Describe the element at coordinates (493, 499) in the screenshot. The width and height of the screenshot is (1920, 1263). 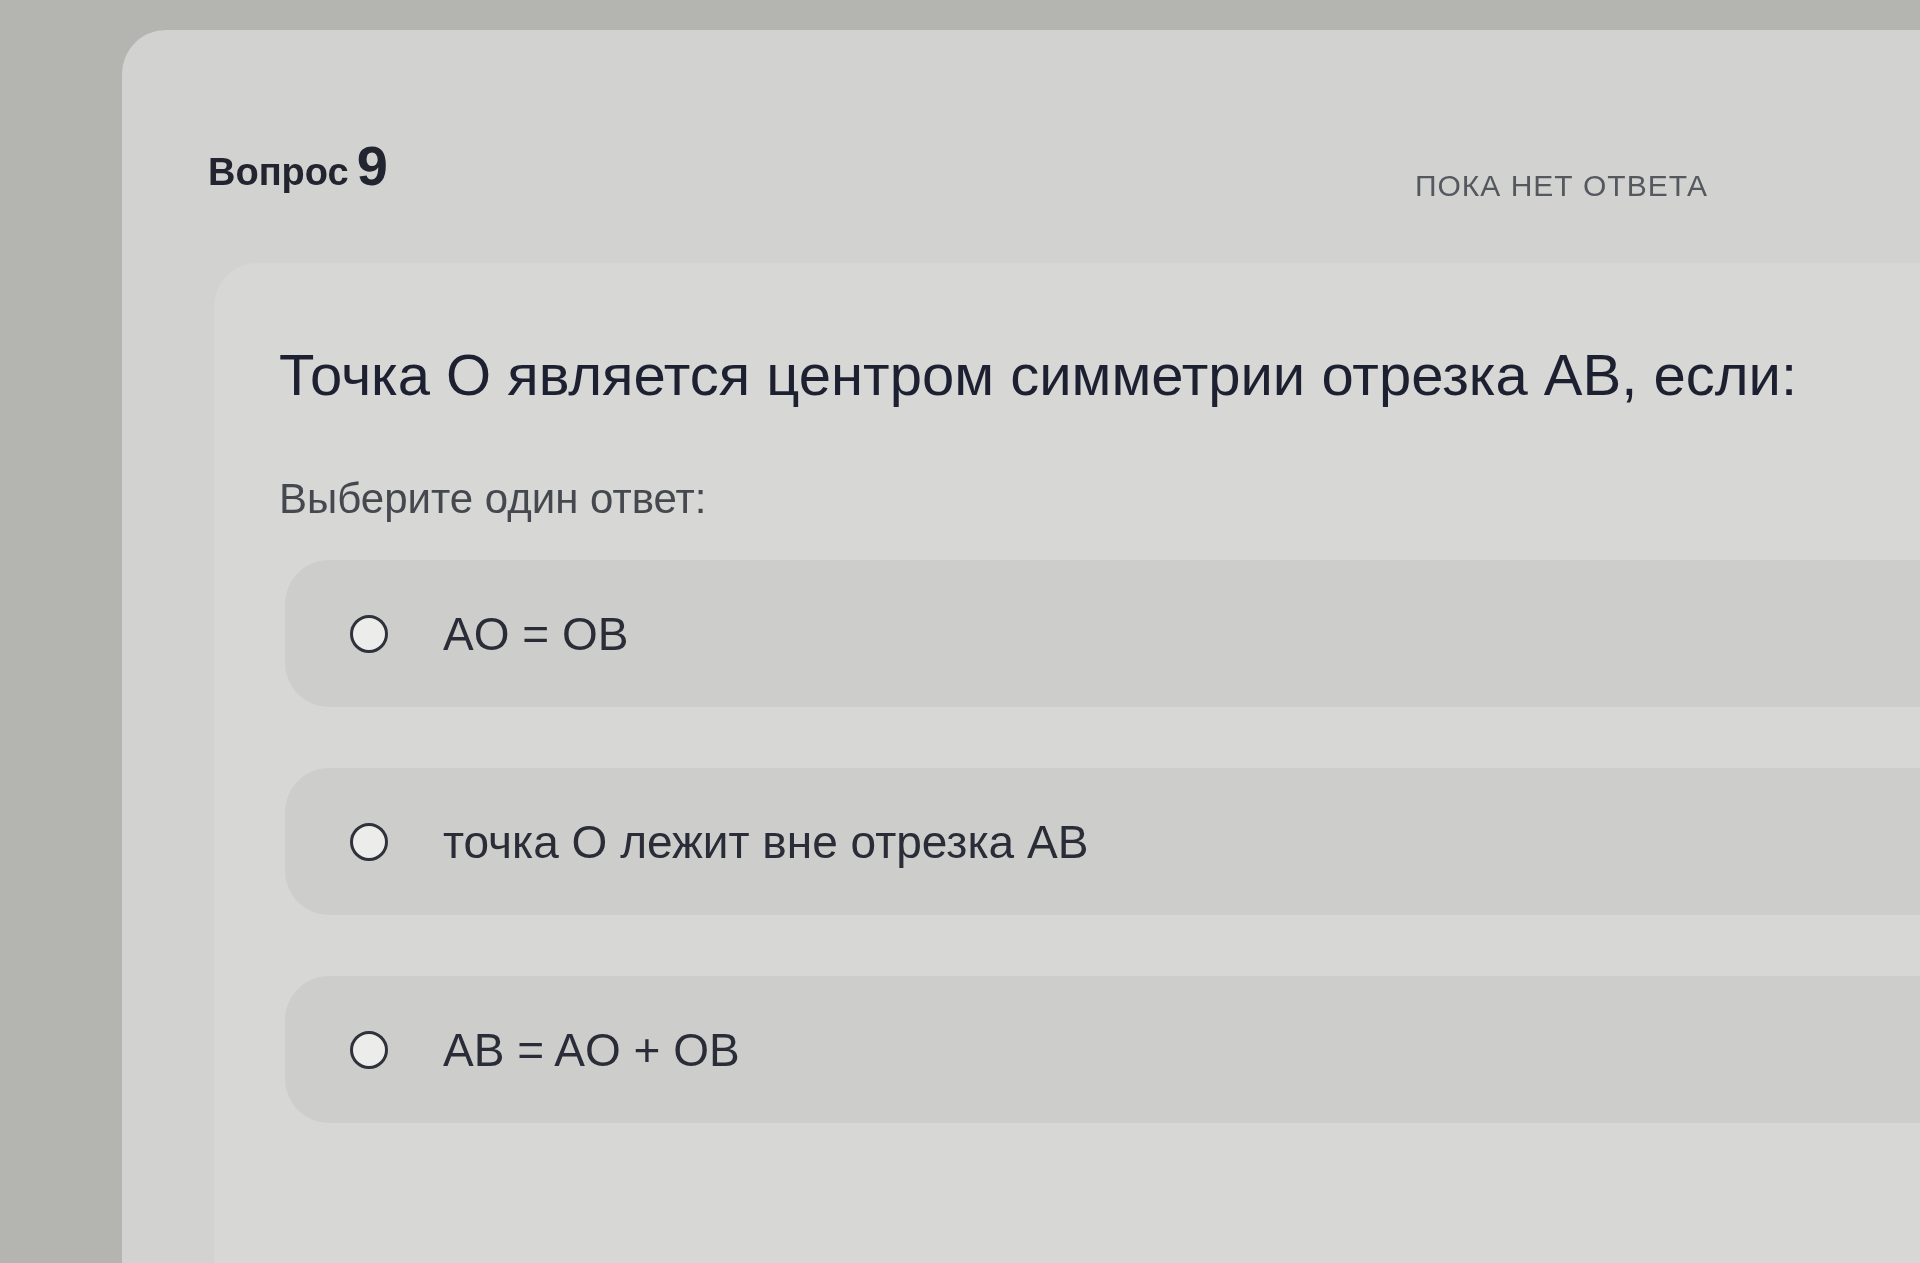
I see `instruction-text: Выберите один ответ:` at that location.